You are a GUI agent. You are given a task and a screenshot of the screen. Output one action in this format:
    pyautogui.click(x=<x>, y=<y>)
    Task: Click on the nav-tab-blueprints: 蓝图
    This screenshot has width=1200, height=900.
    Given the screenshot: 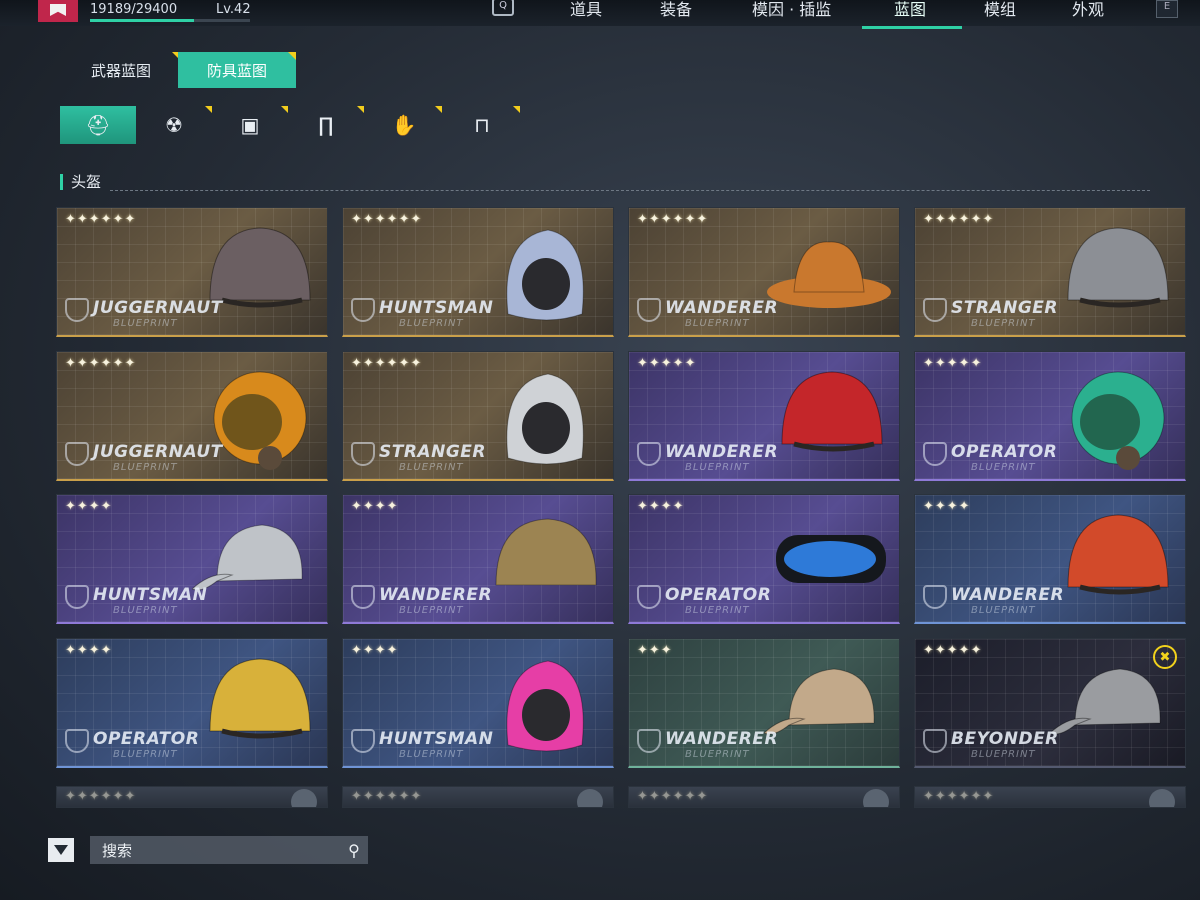 What is the action you would take?
    pyautogui.click(x=910, y=11)
    